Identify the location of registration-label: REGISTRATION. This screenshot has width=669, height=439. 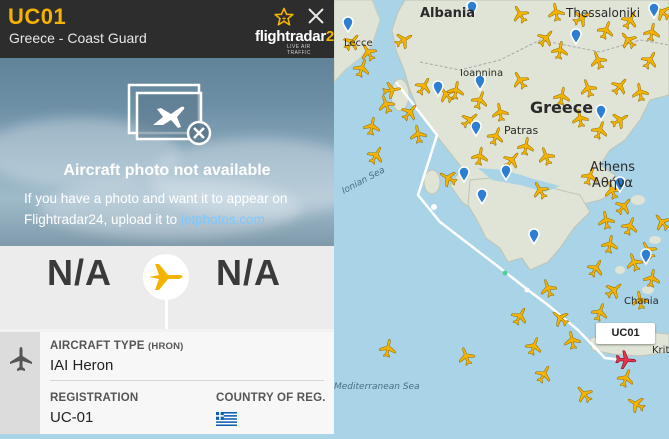
(94, 398).